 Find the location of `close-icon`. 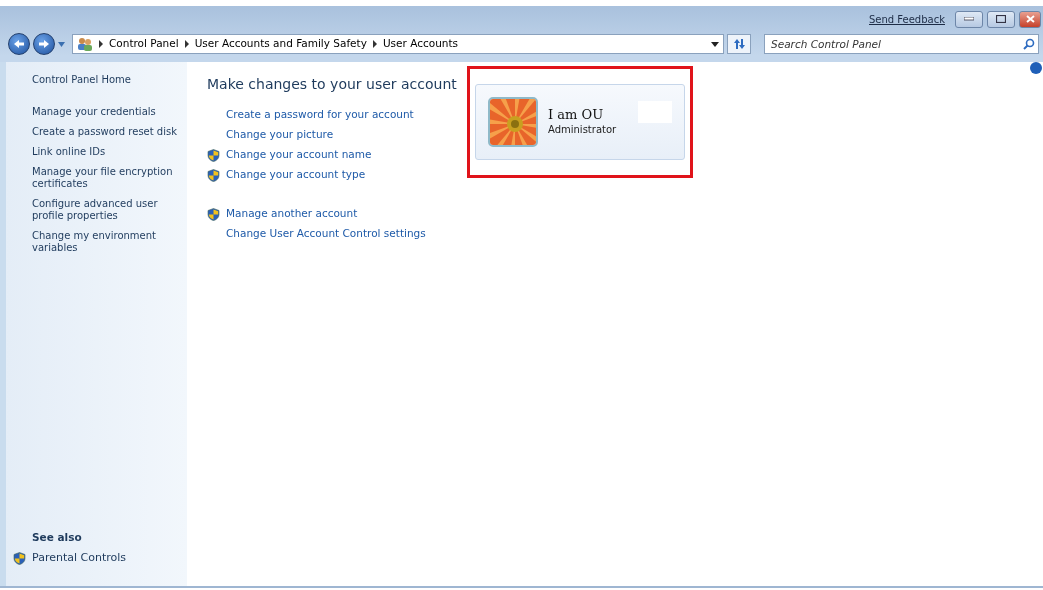

close-icon is located at coordinates (1030, 19).